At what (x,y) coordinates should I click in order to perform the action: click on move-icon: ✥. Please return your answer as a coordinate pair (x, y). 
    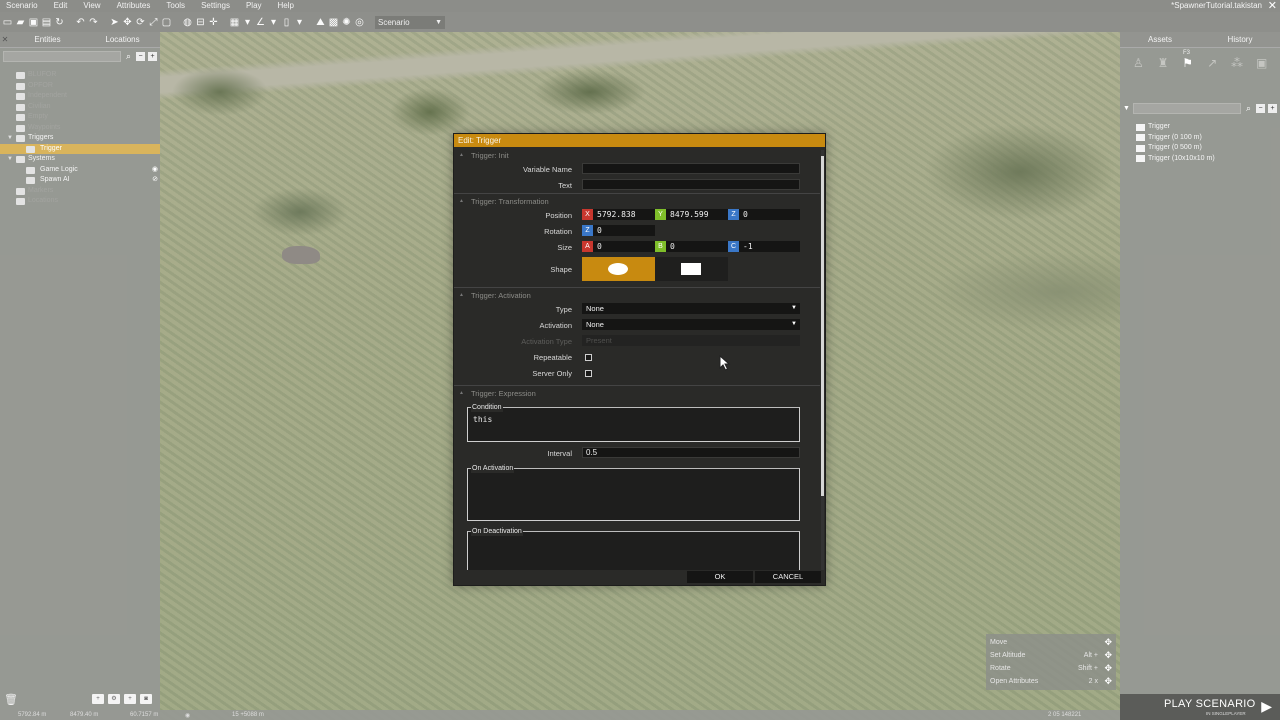
    Looking at the image, I should click on (127, 22).